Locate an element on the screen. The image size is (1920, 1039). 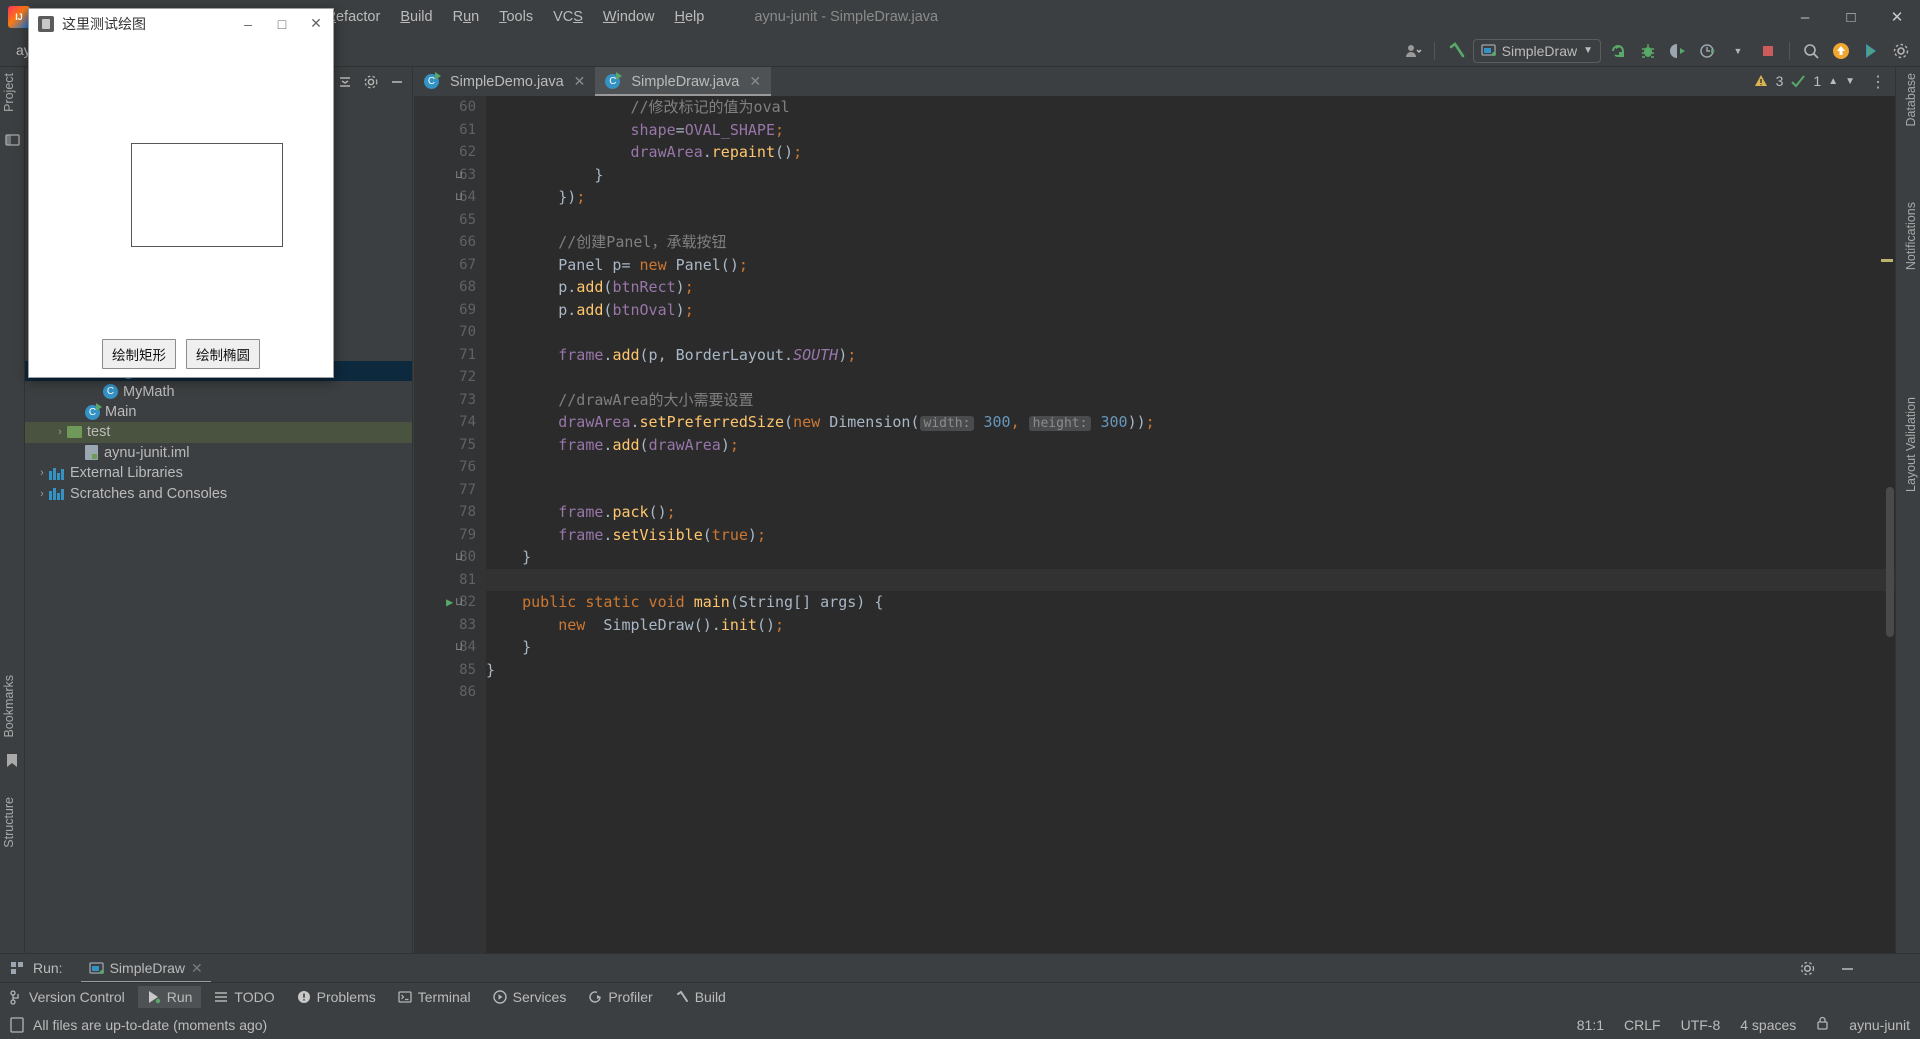
error-stripe-marker is located at coordinates (1887, 260).